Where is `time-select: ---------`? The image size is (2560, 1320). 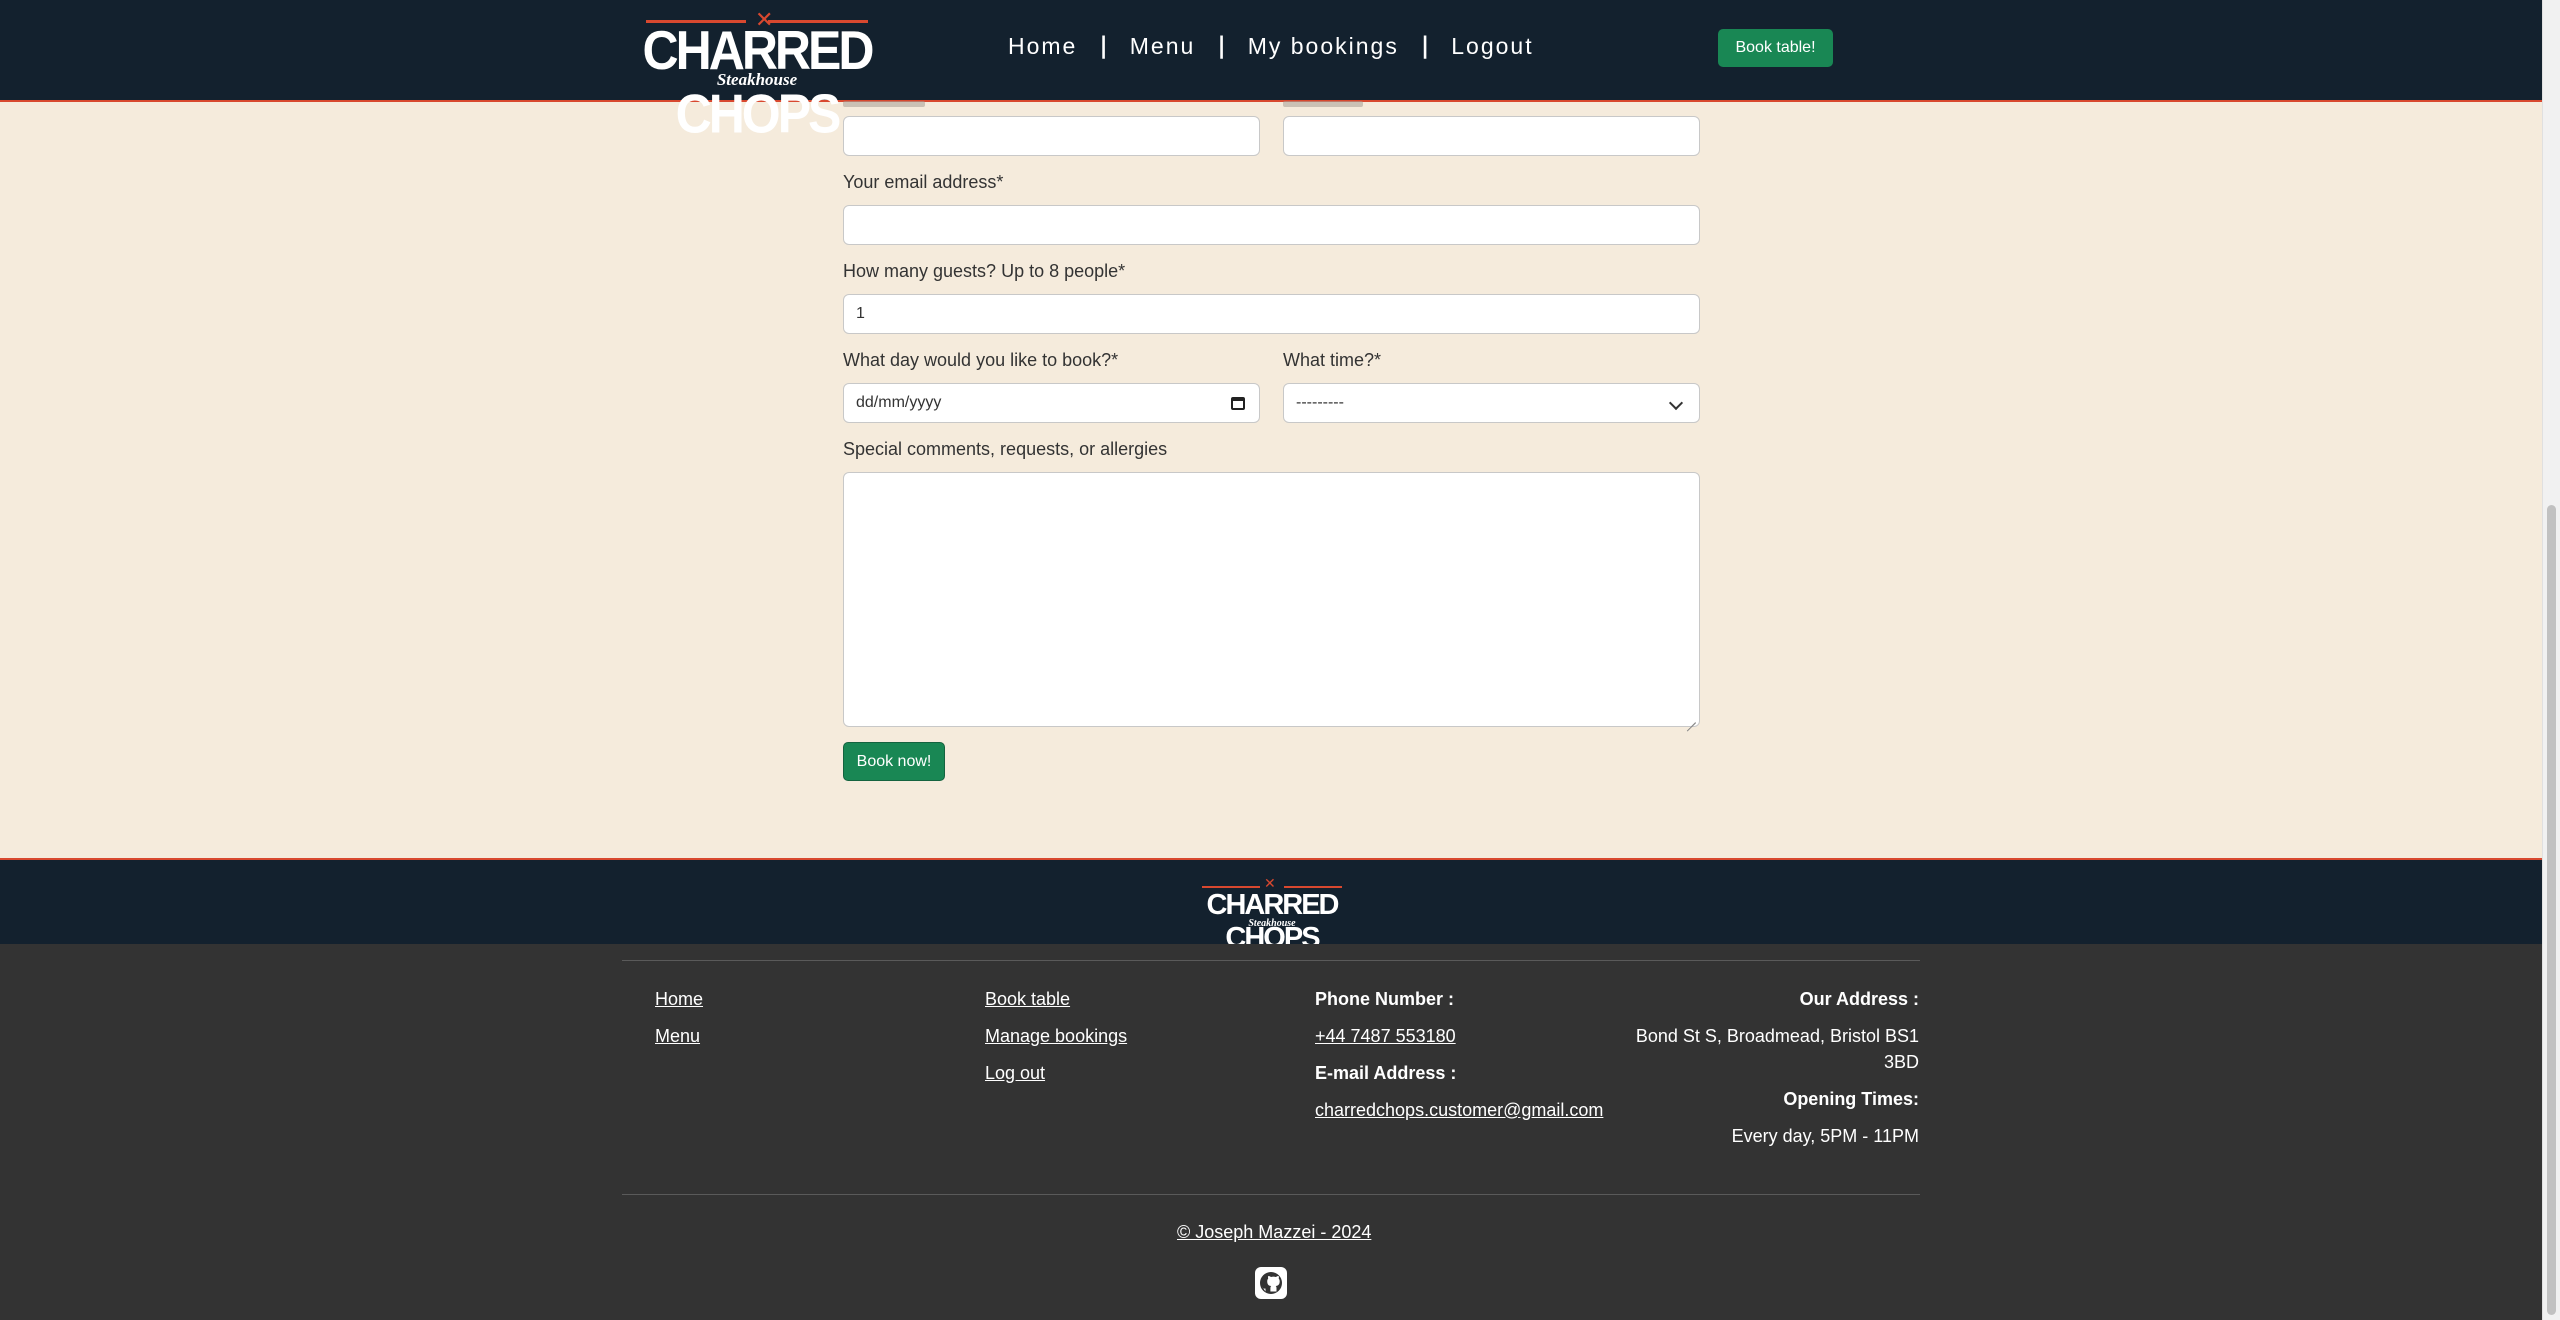
time-select: --------- is located at coordinates (1491, 403).